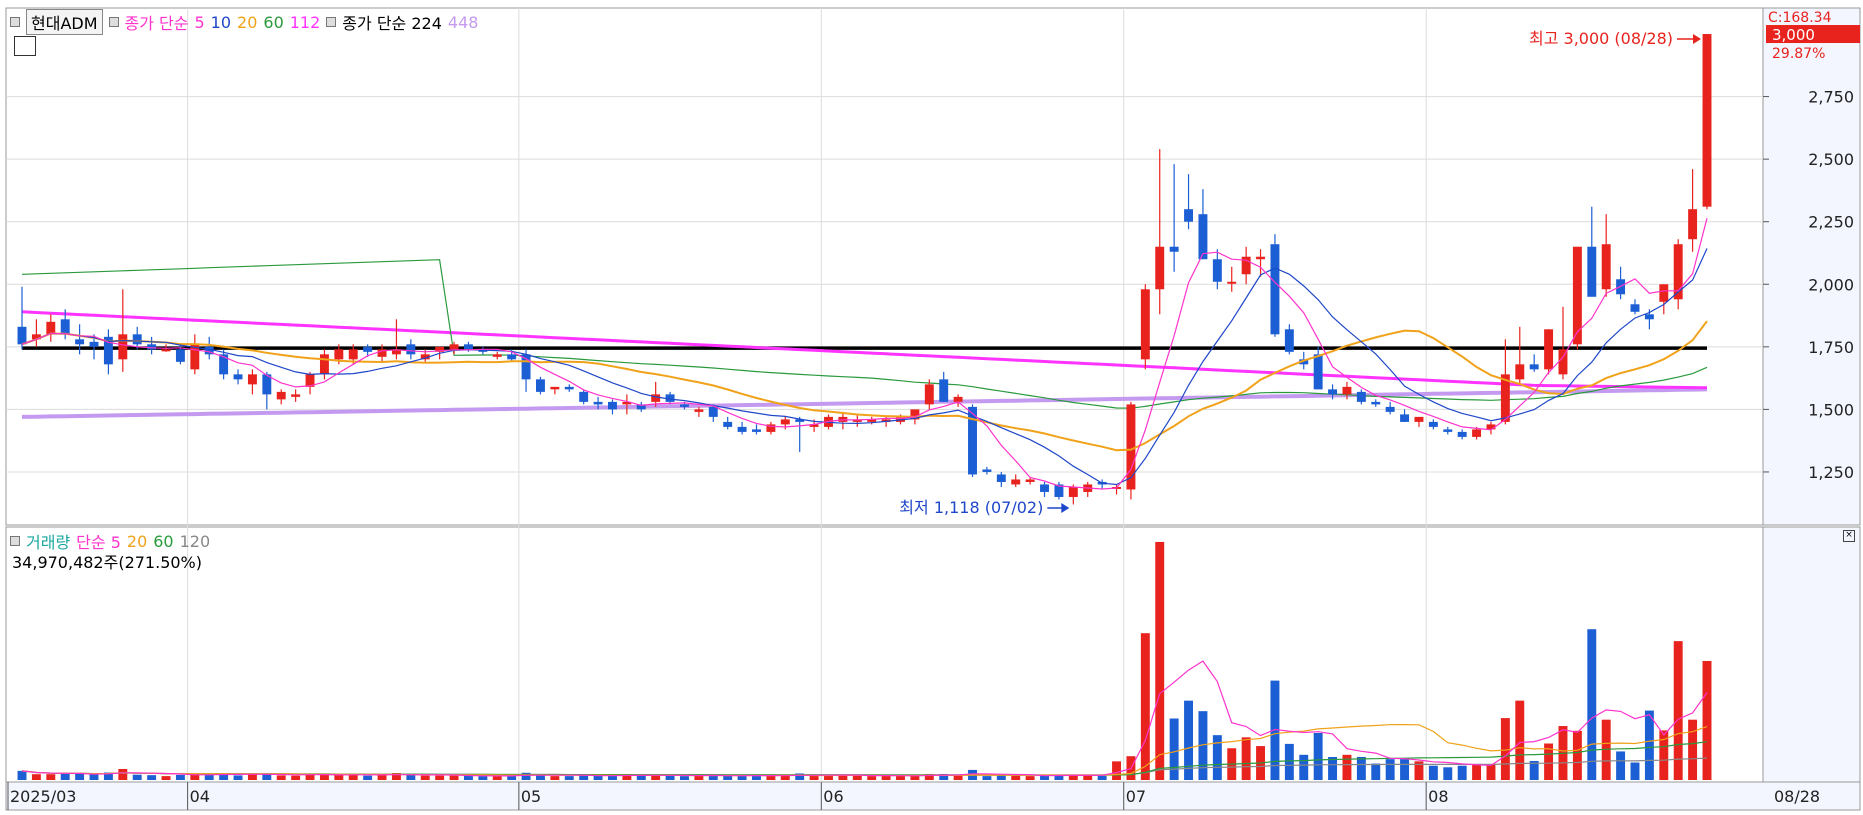  Describe the element at coordinates (971, 507) in the screenshot. I see `low-annotation: 최저 1,118 (07/02)` at that location.